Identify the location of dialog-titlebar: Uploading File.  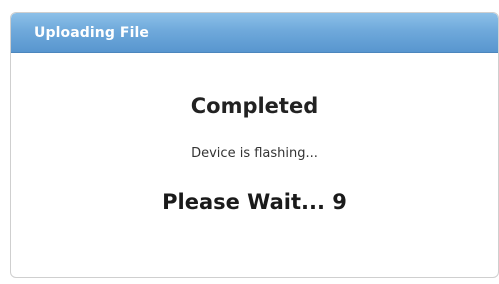
(254, 33).